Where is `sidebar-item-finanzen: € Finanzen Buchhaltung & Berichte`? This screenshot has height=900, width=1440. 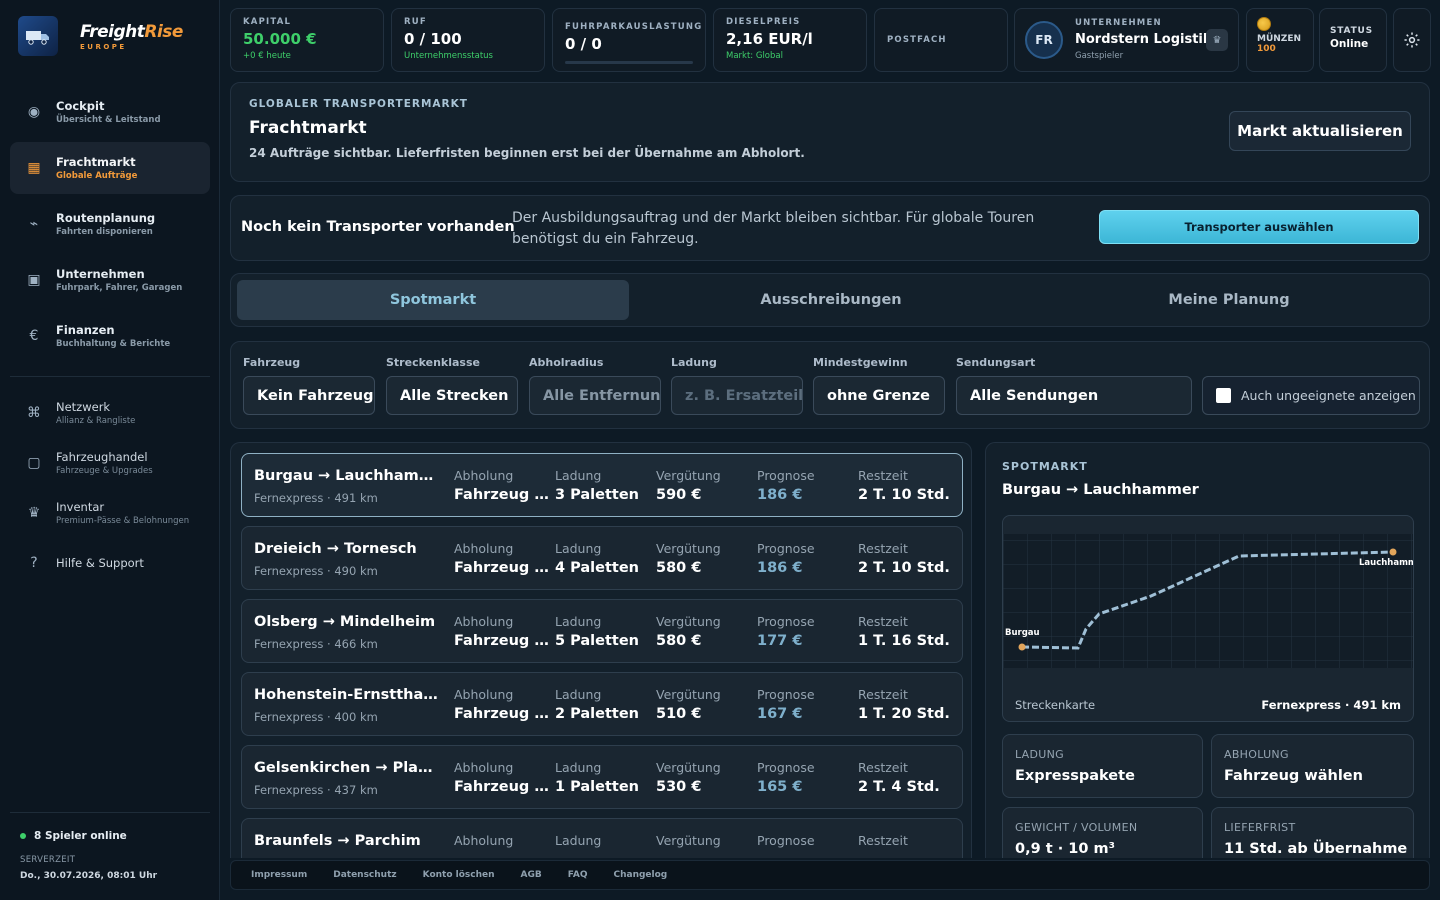
sidebar-item-finanzen: € Finanzen Buchhaltung & Berichte is located at coordinates (110, 336).